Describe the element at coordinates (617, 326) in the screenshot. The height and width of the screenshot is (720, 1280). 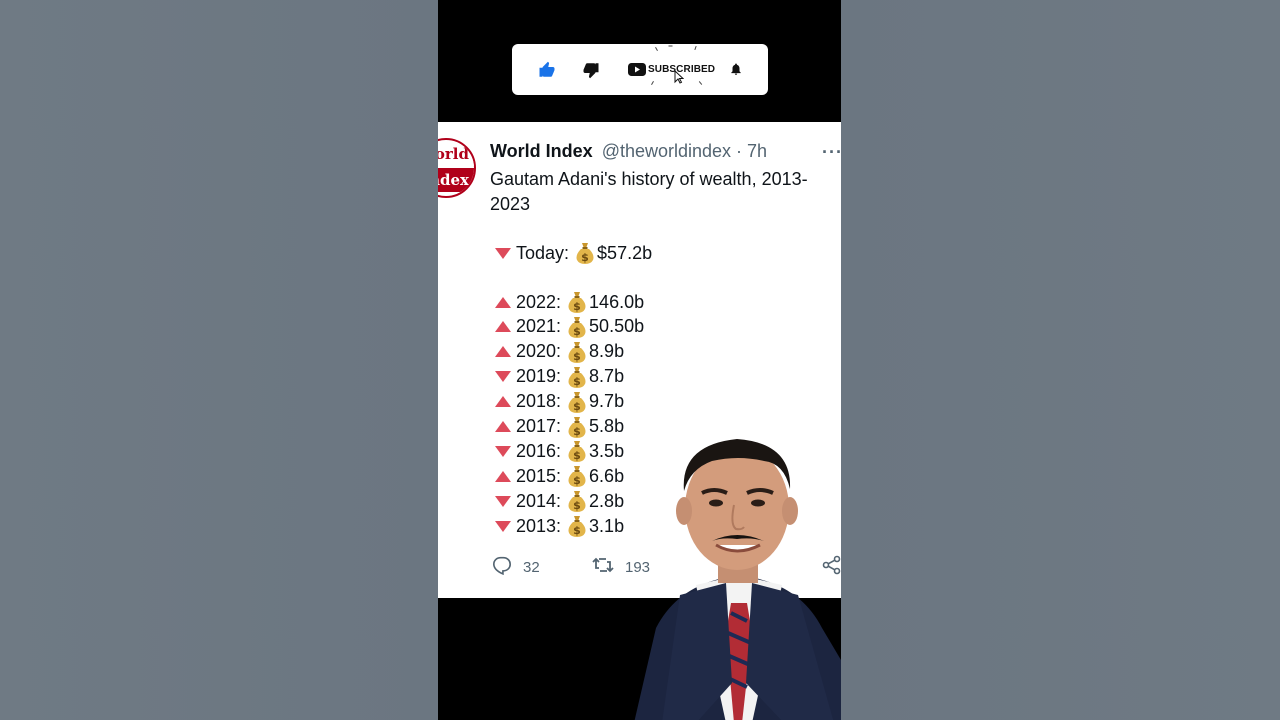
I see `row-value: 50.50b` at that location.